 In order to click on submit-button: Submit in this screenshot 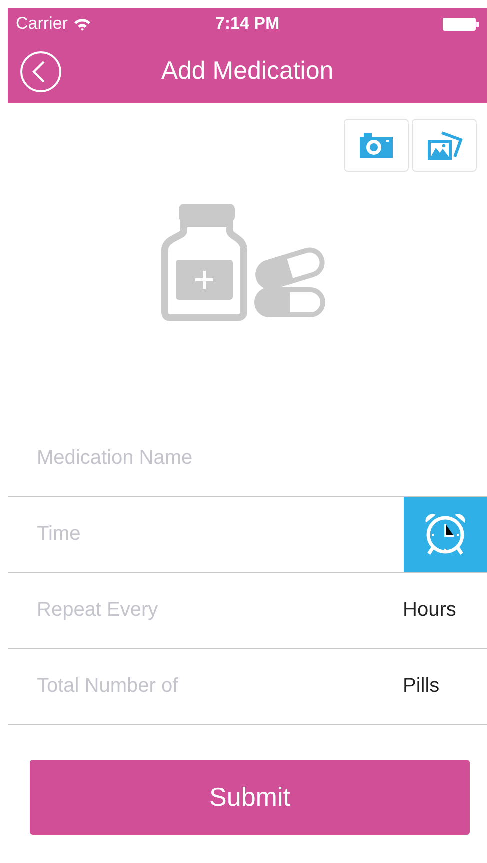, I will do `click(250, 797)`.